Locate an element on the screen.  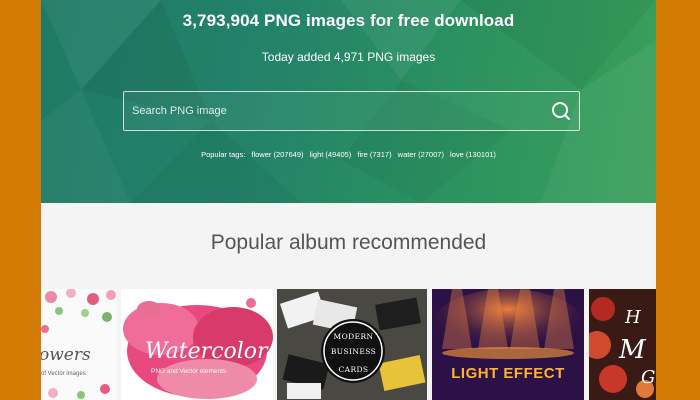
search-icon is located at coordinates (561, 111).